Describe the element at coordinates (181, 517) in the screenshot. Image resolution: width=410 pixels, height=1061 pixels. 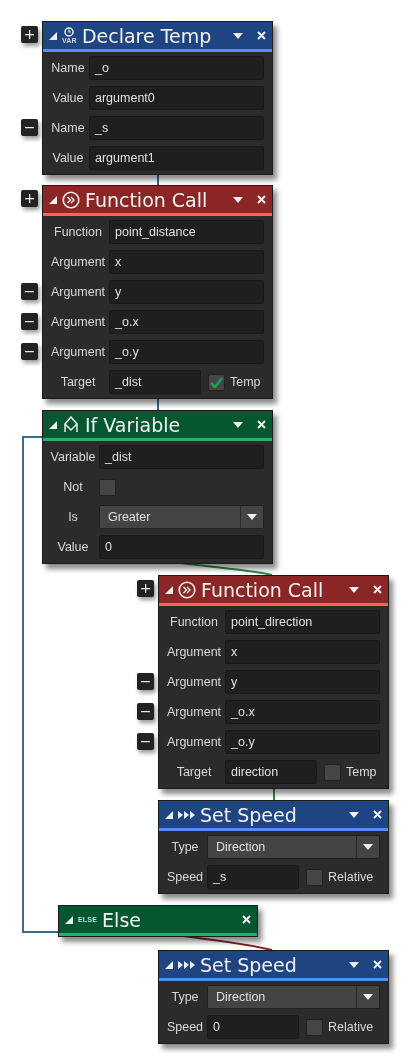
I see `dropdown: Greater` at that location.